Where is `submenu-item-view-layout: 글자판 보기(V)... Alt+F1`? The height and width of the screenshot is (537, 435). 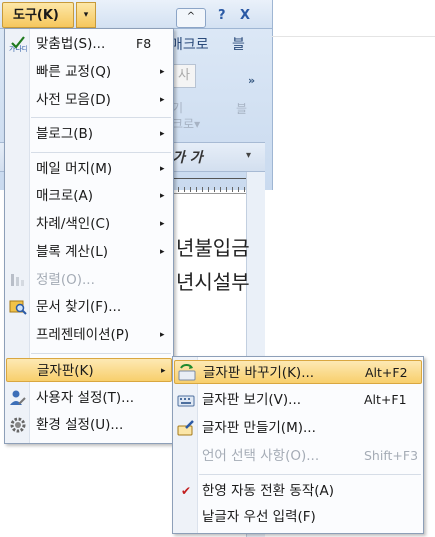
submenu-item-view-layout: 글자판 보기(V)... Alt+F1 is located at coordinates (298, 400).